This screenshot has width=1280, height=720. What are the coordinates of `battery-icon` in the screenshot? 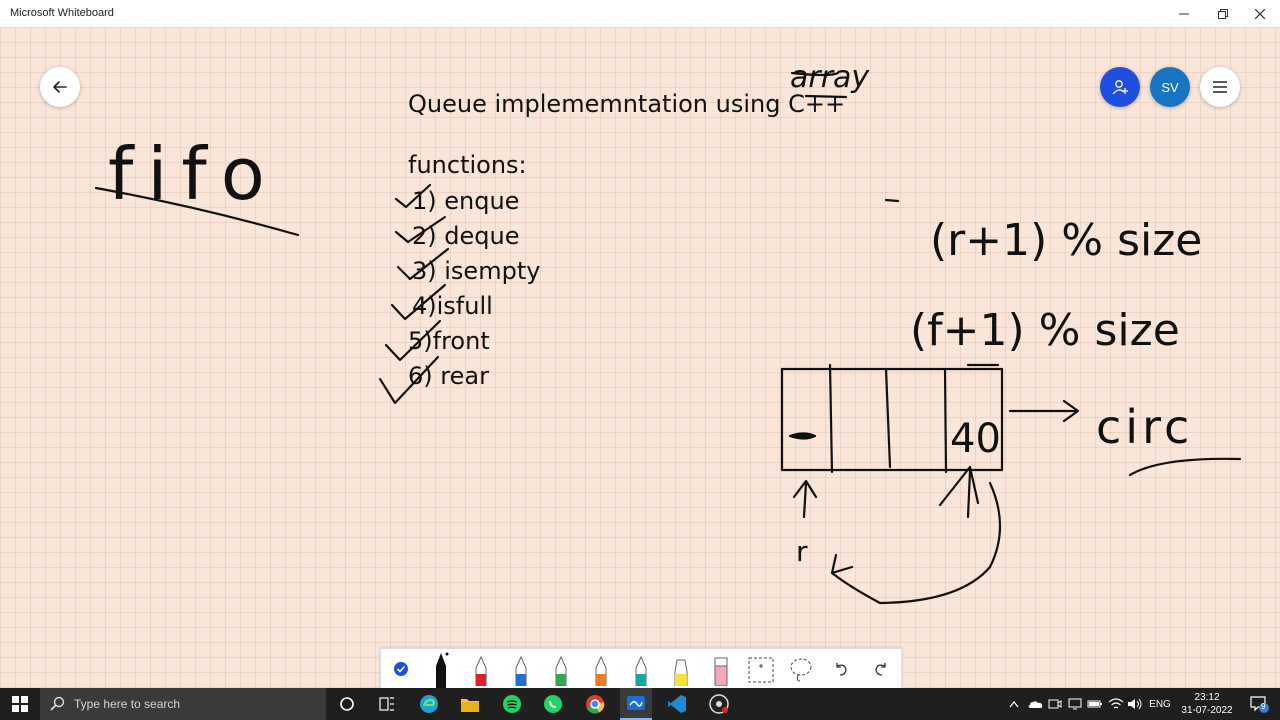 It's located at (1094, 704).